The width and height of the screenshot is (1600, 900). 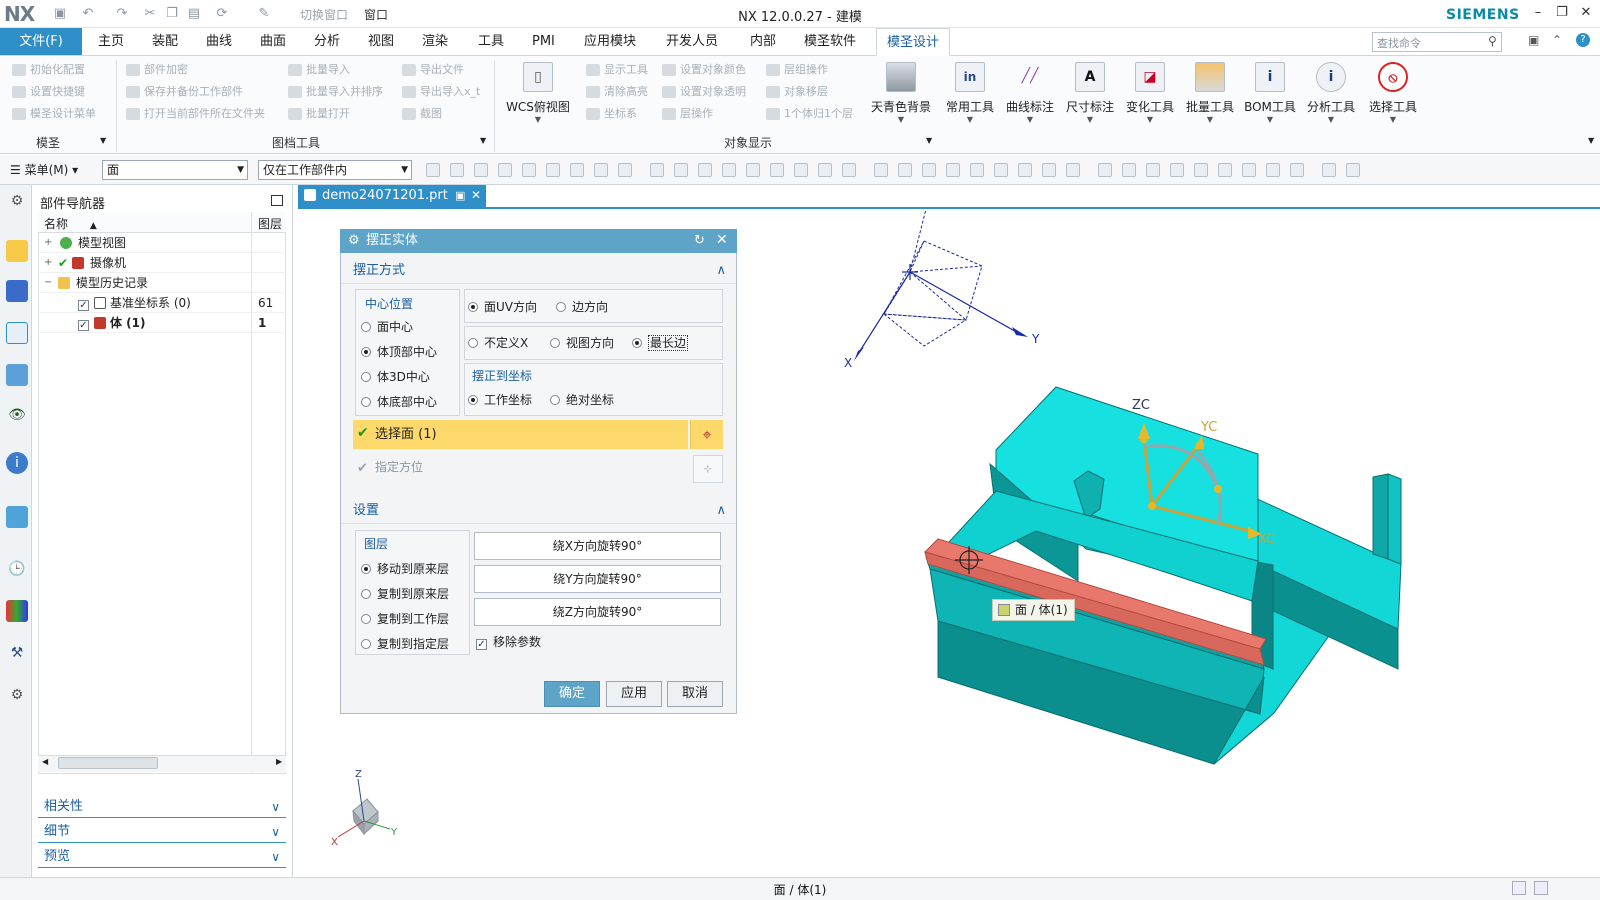 What do you see at coordinates (660, 343) in the screenshot?
I see `radio-longest-edge: 最长边` at bounding box center [660, 343].